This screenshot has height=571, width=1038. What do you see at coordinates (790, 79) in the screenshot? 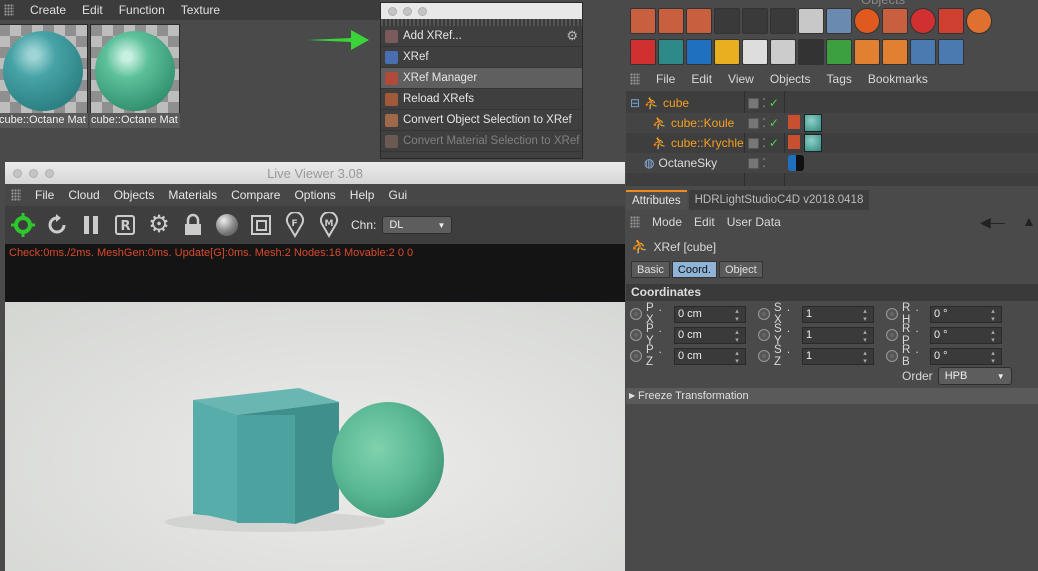
I see `om-menu-objects: Objects` at bounding box center [790, 79].